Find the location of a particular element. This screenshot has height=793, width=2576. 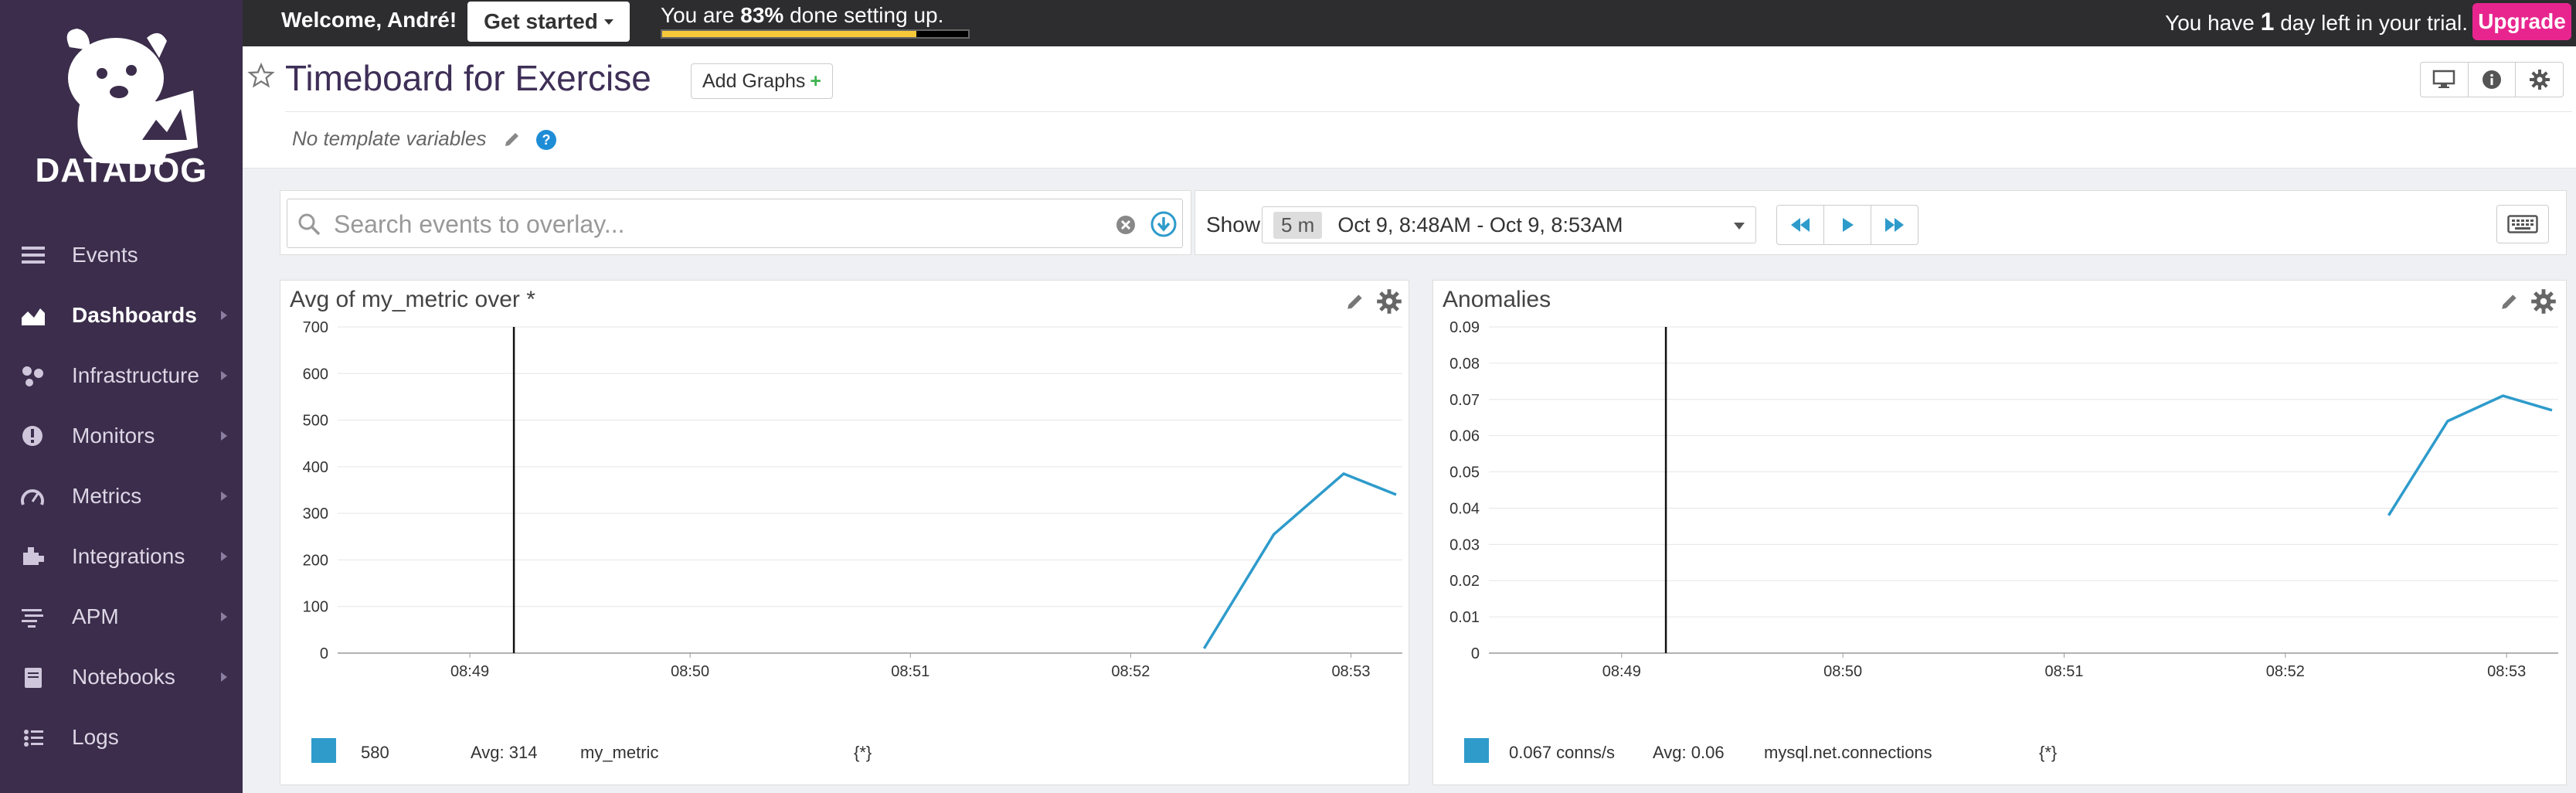

star-icon is located at coordinates (261, 76).